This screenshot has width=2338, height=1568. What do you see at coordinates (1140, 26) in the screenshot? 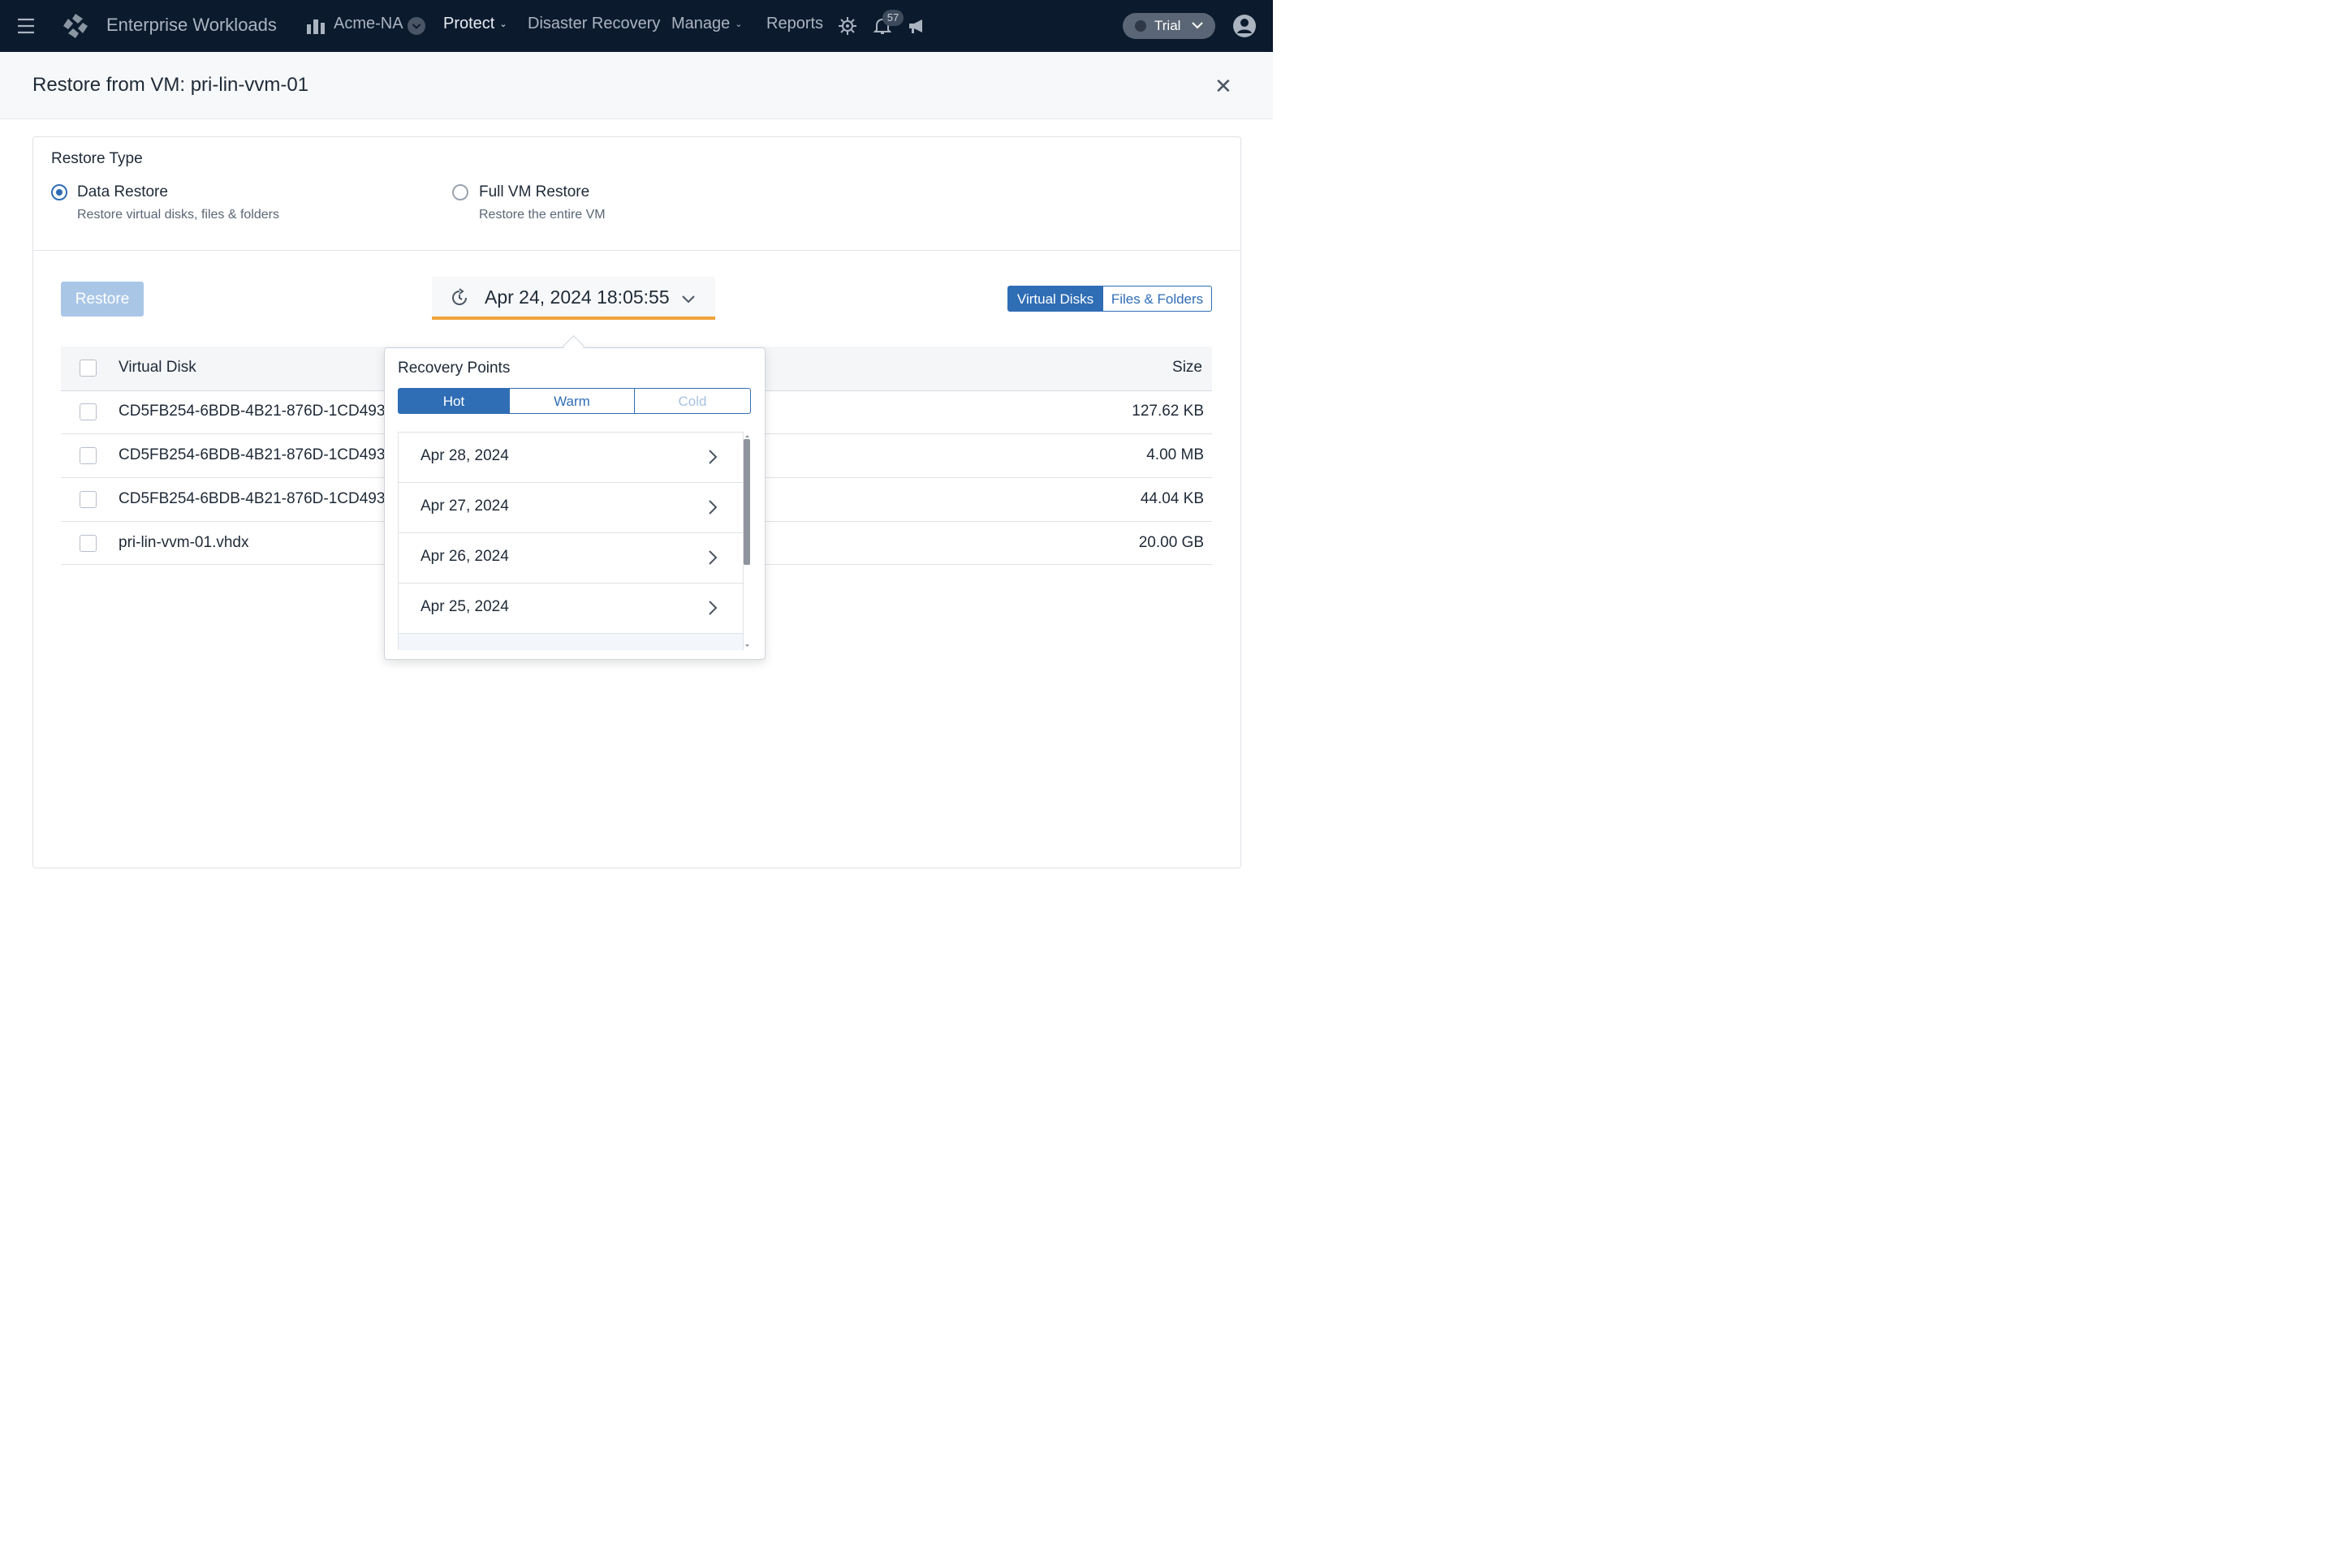
I see `status-dot-icon` at bounding box center [1140, 26].